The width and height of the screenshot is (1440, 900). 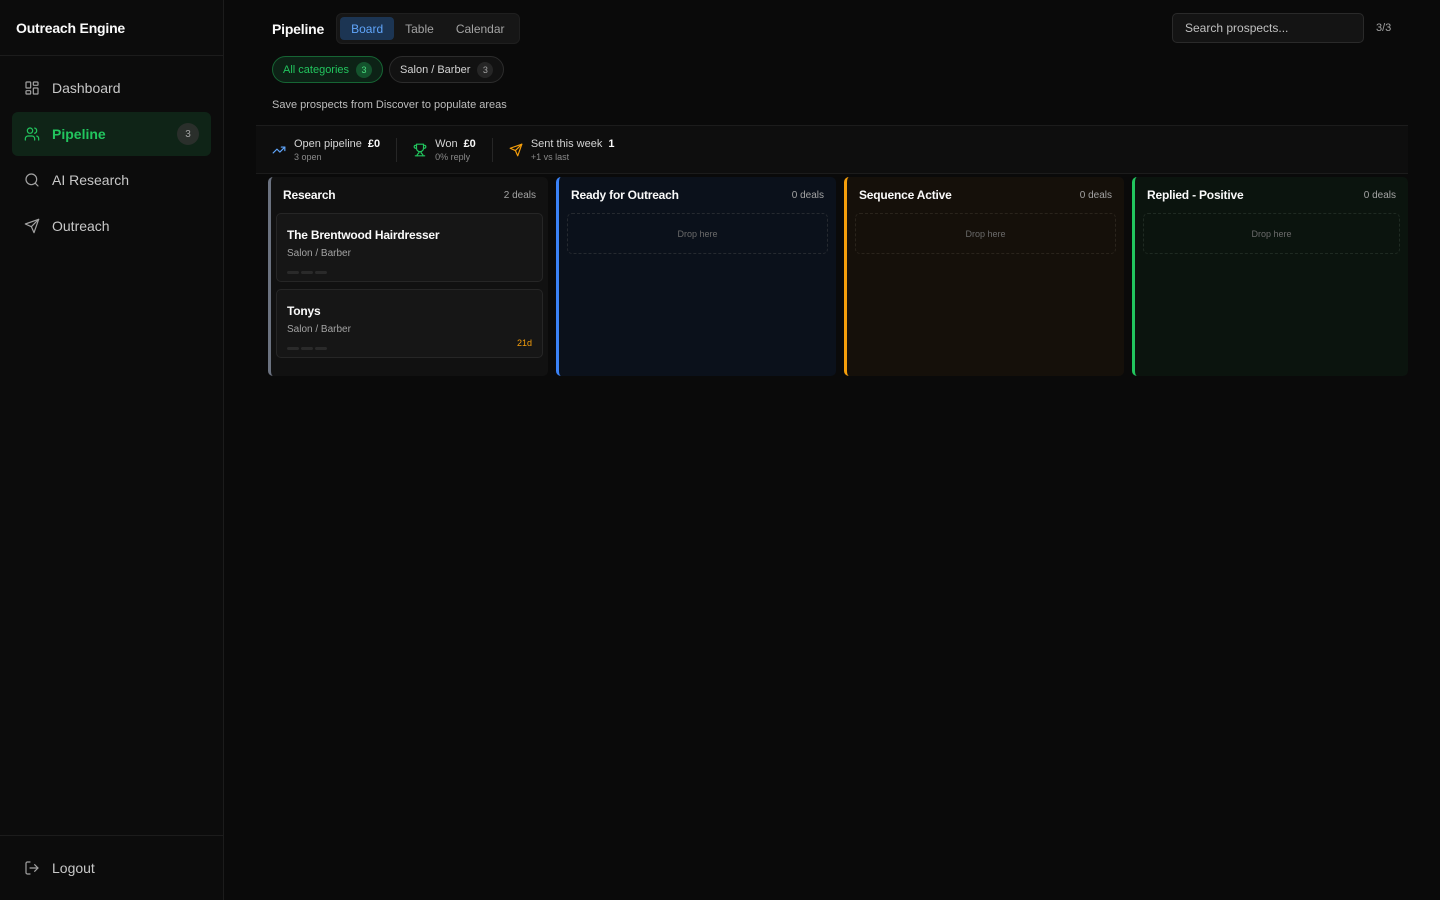 I want to click on logout-button: Logout, so click(x=111, y=868).